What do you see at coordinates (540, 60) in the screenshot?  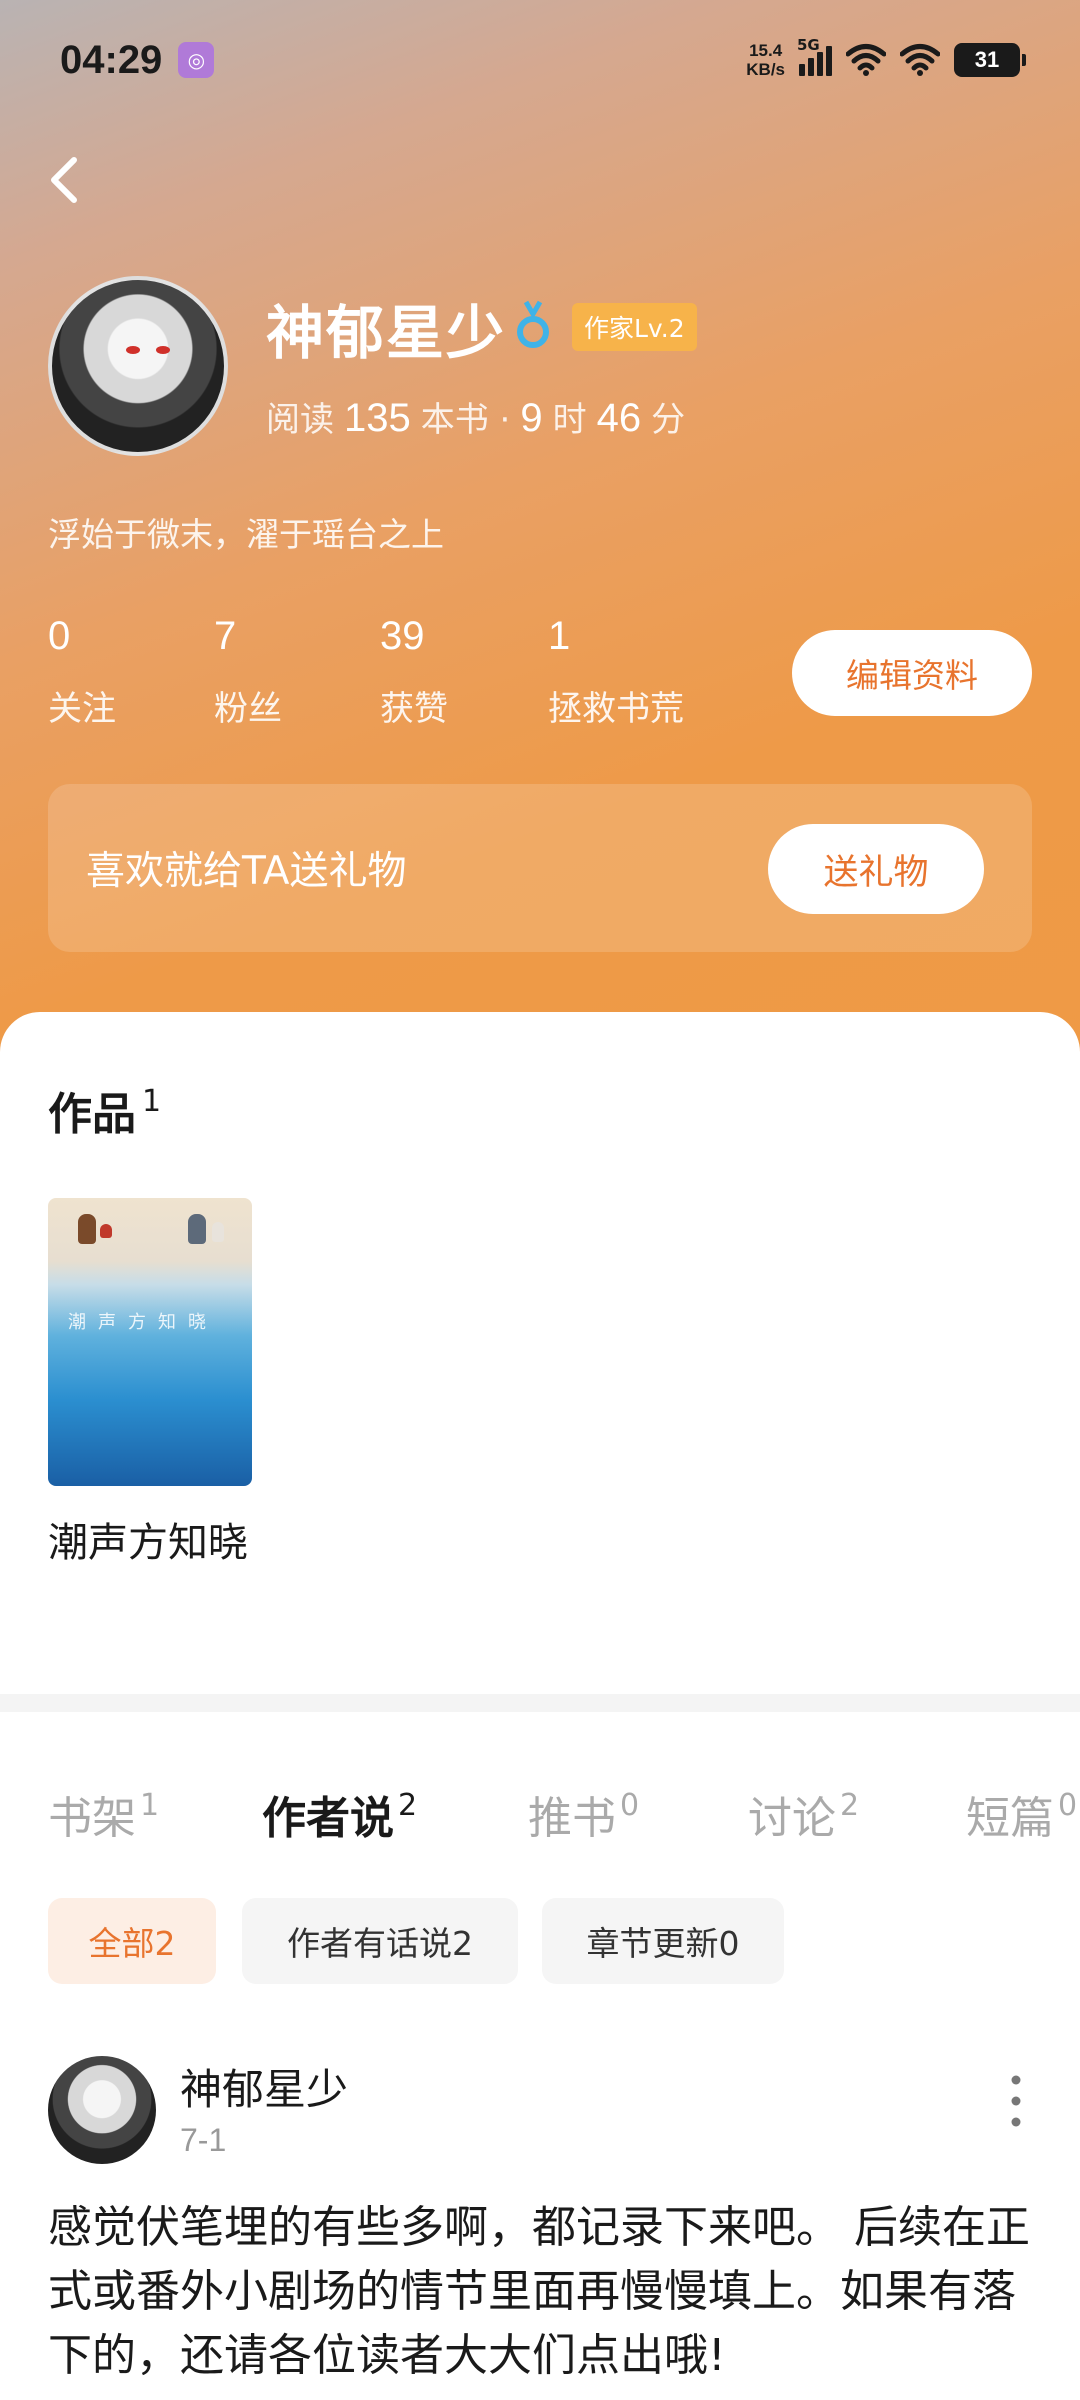 I see `status-bar: 04:29 ◎ 15.4 KB/s 5G 31` at bounding box center [540, 60].